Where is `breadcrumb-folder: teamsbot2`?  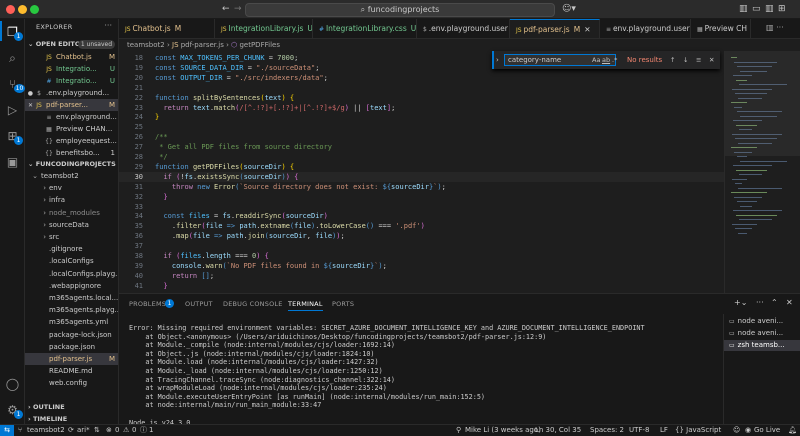 breadcrumb-folder: teamsbot2 is located at coordinates (146, 45).